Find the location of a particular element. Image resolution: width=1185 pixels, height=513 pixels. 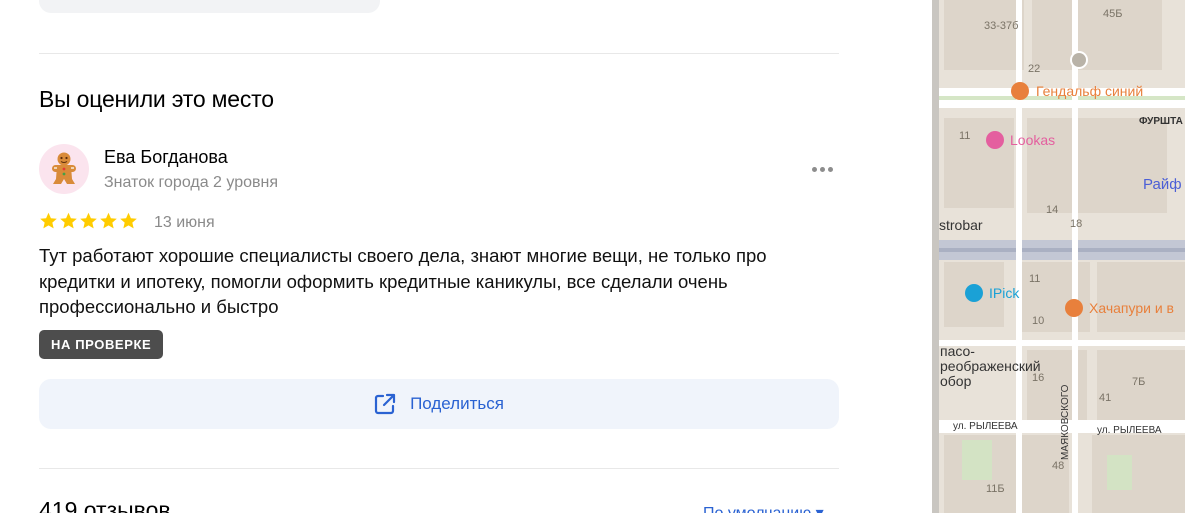

house-number: 33-37б is located at coordinates (1001, 26).